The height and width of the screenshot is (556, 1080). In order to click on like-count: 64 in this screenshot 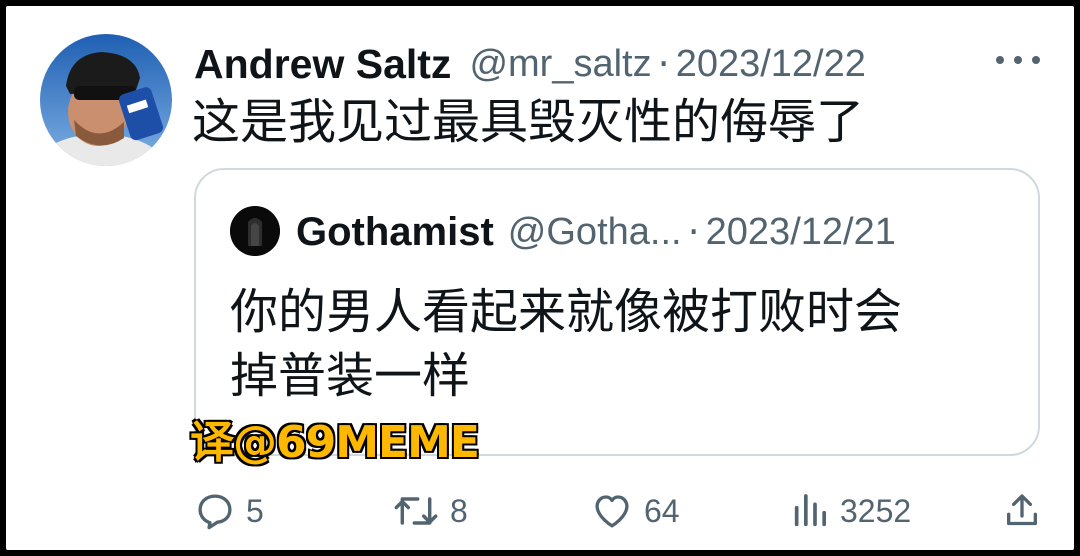, I will do `click(662, 510)`.